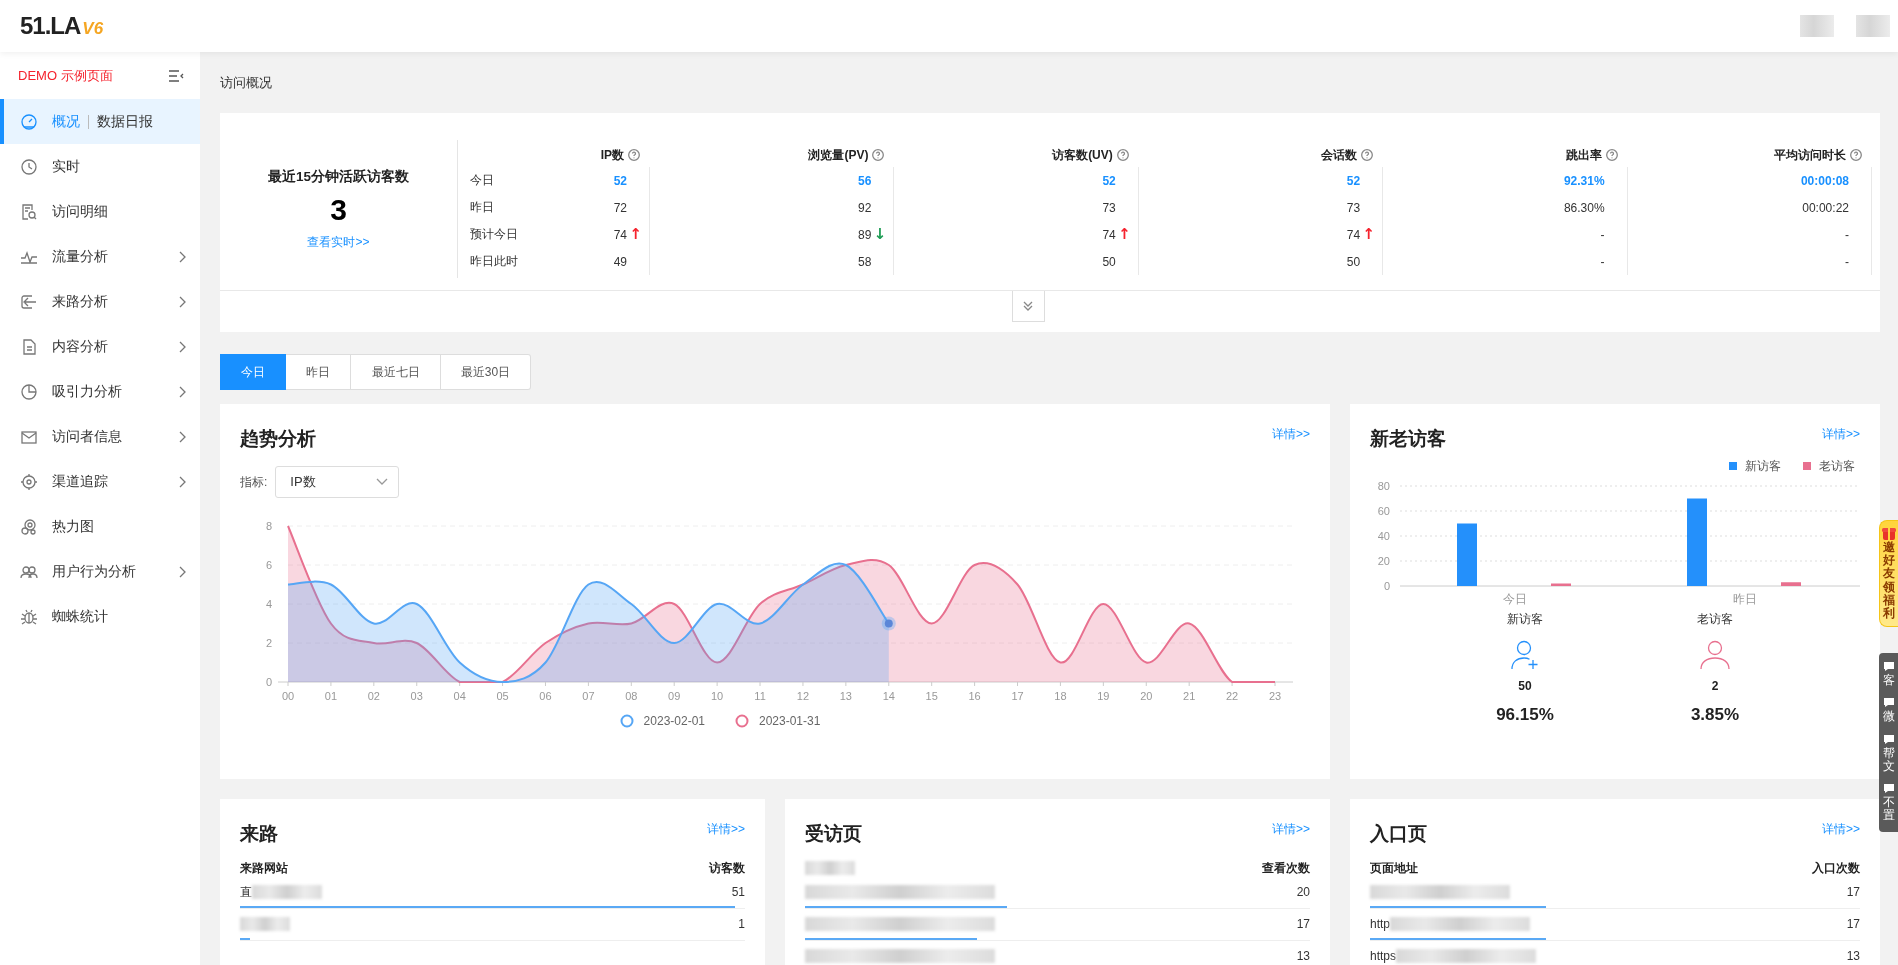 This screenshot has height=965, width=1898. What do you see at coordinates (1888, 753) in the screenshot?
I see `tool-button: 帮文` at bounding box center [1888, 753].